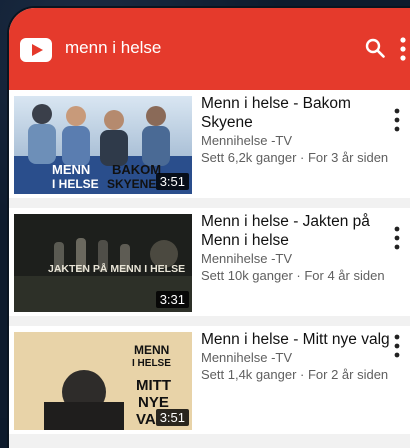 This screenshot has width=410, height=448. What do you see at coordinates (296, 231) in the screenshot?
I see `video-title: Menn i helse - Jakten på Menn i helse` at bounding box center [296, 231].